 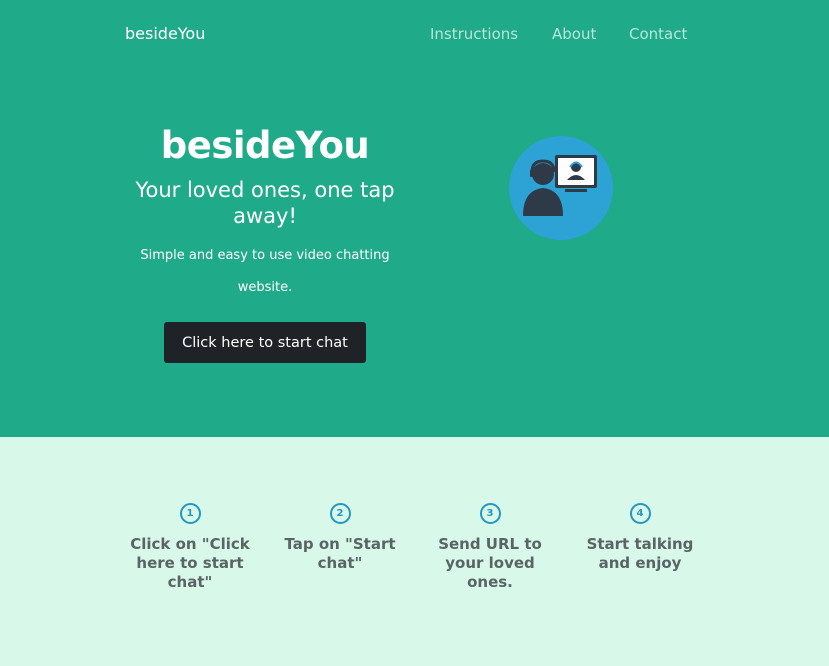 What do you see at coordinates (658, 34) in the screenshot?
I see `nav-link-contact: Contact` at bounding box center [658, 34].